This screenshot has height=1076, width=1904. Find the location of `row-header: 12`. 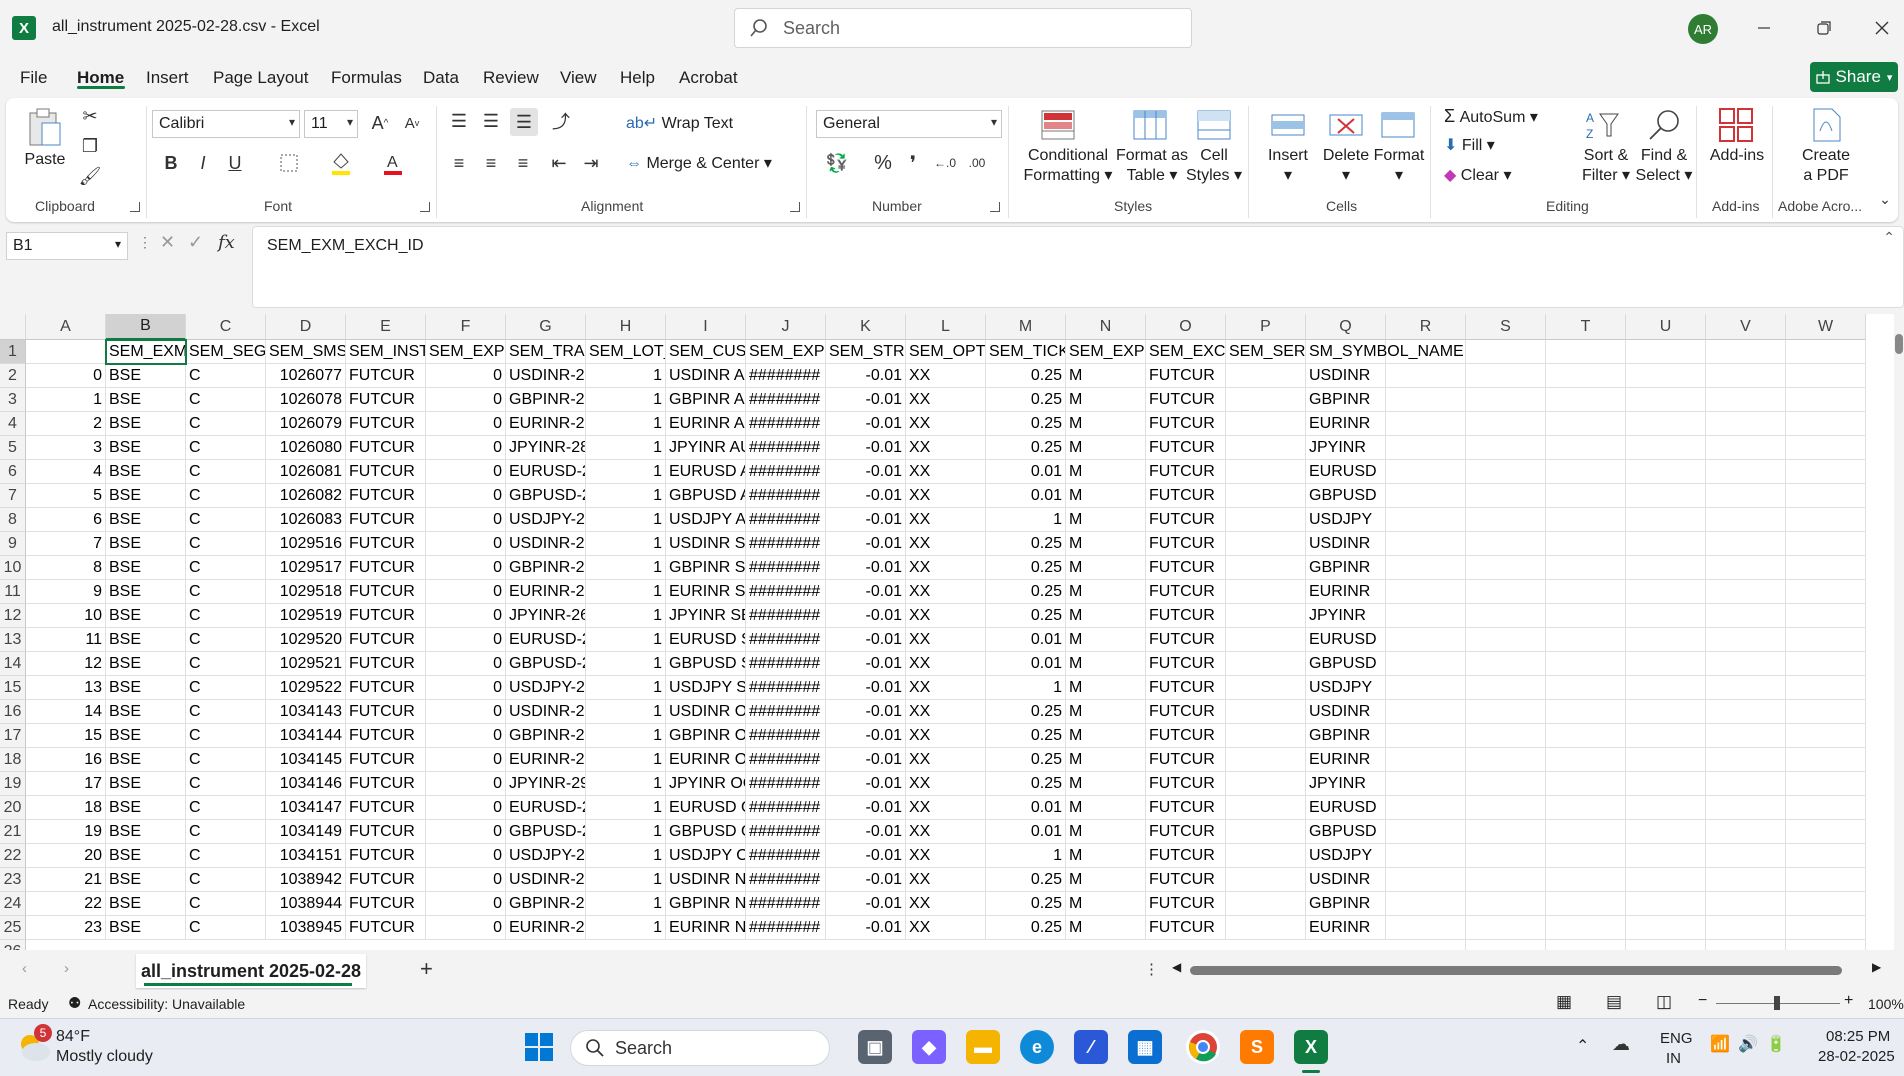

row-header: 12 is located at coordinates (13, 616).